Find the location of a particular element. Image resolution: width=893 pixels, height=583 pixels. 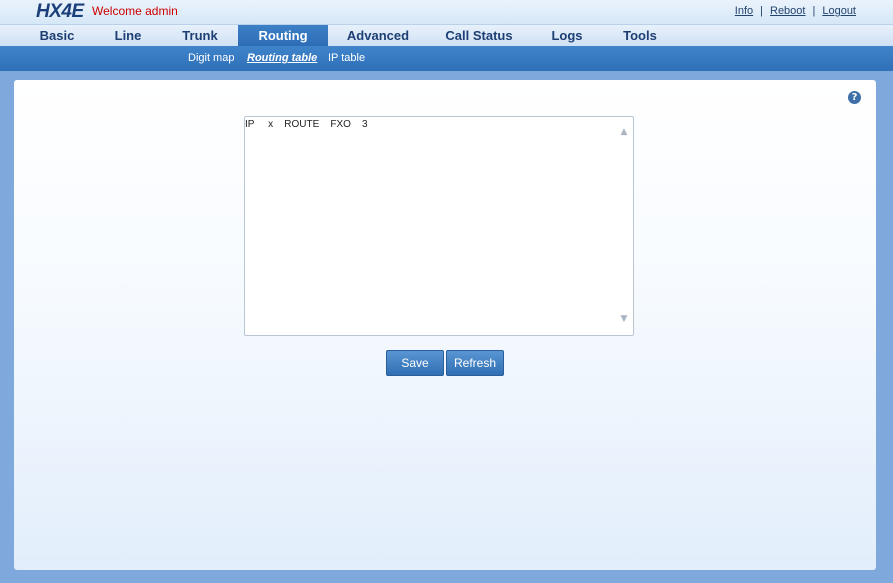

subnav-ip-table: IP table is located at coordinates (346, 58).